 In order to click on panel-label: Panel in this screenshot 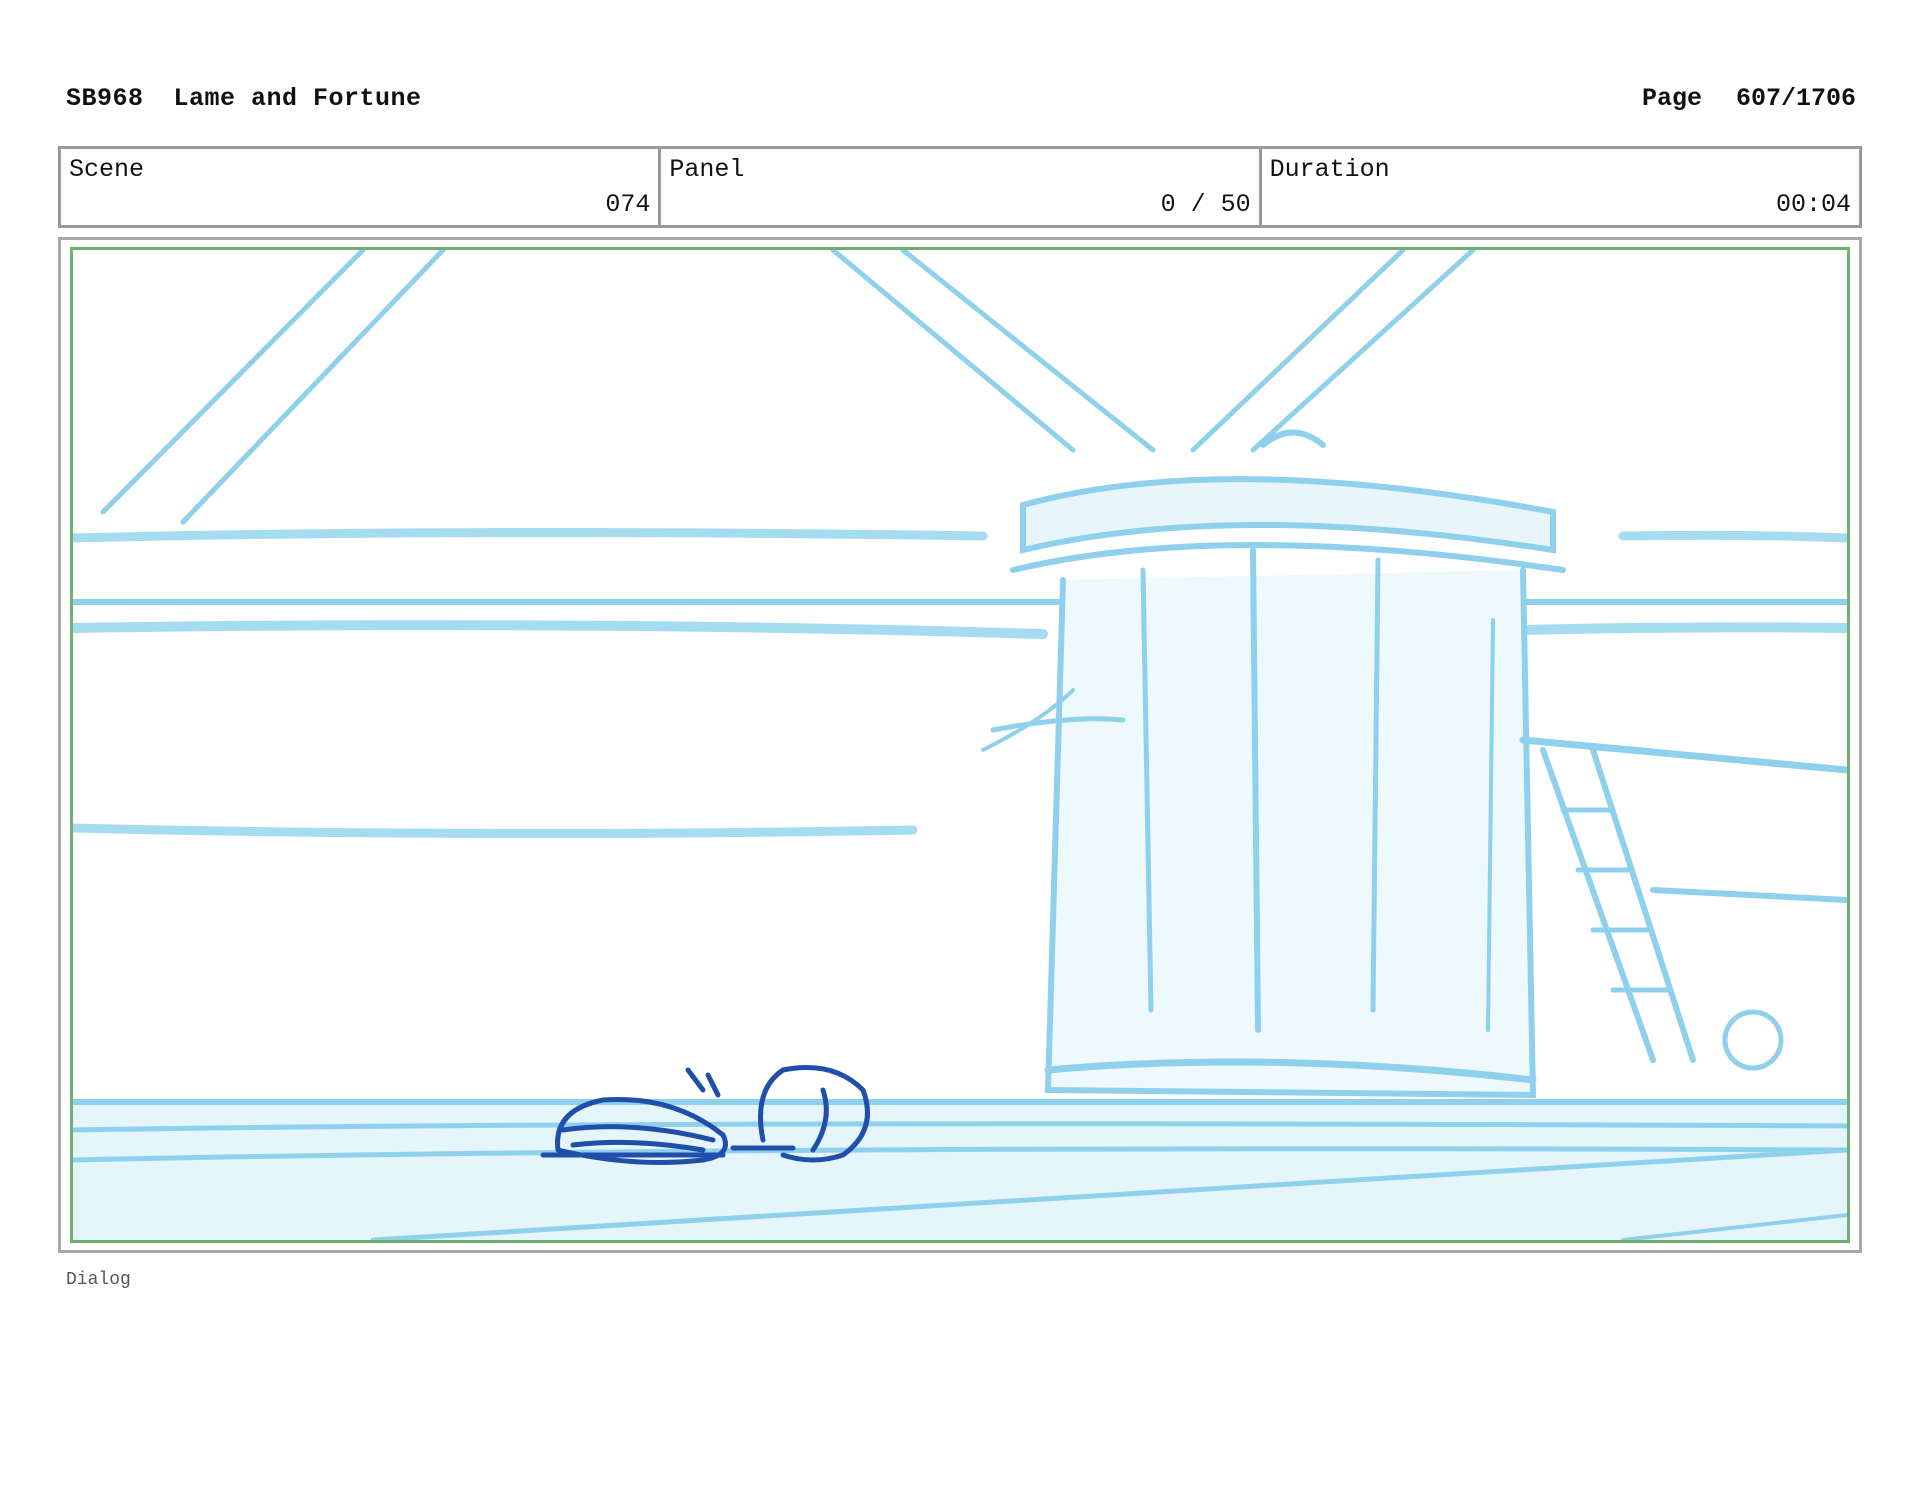, I will do `click(707, 169)`.